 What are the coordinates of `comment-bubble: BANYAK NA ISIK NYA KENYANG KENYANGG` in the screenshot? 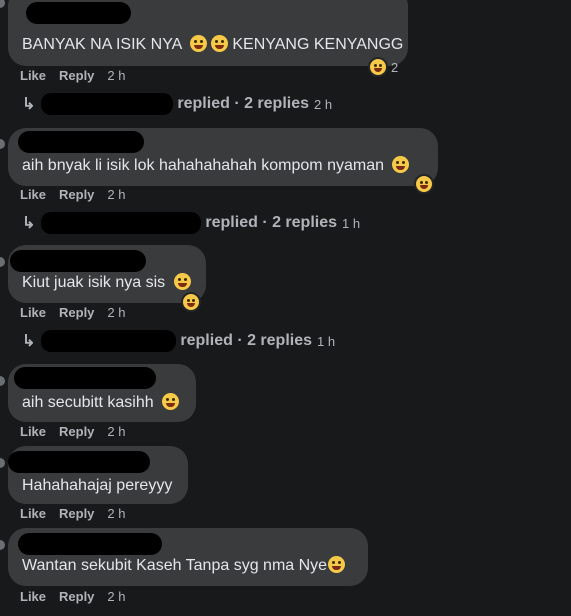 It's located at (208, 33).